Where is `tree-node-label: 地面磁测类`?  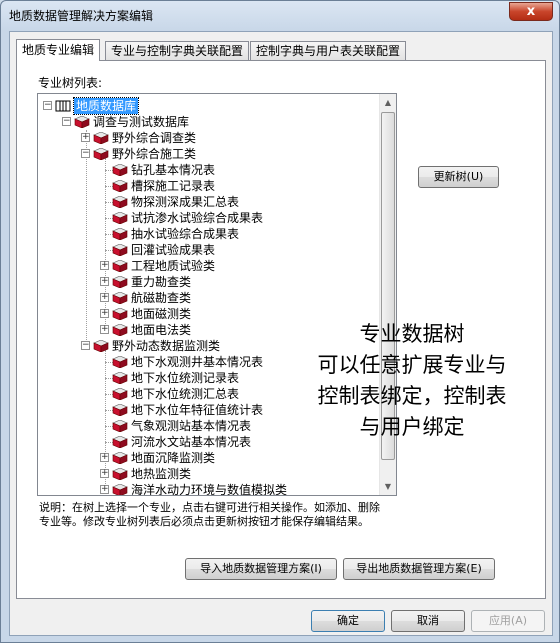 tree-node-label: 地面磁测类 is located at coordinates (161, 314).